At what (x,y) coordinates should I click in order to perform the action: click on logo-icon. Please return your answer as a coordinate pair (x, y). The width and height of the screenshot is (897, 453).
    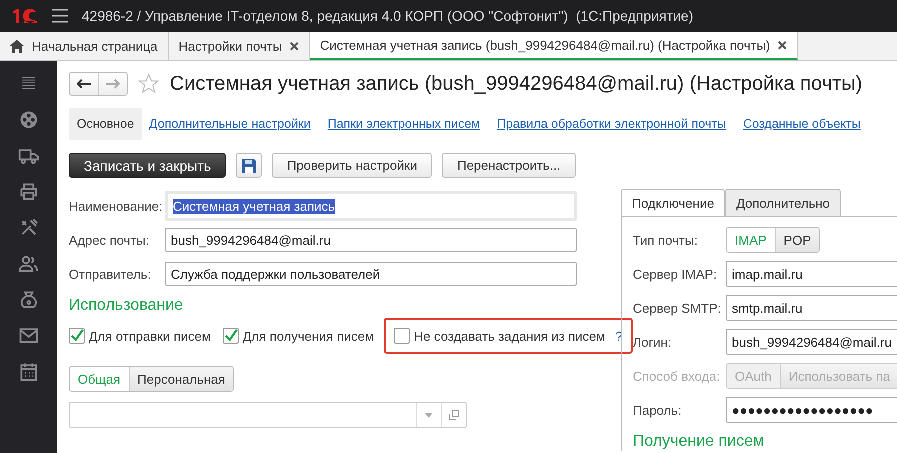
    Looking at the image, I should click on (25, 16).